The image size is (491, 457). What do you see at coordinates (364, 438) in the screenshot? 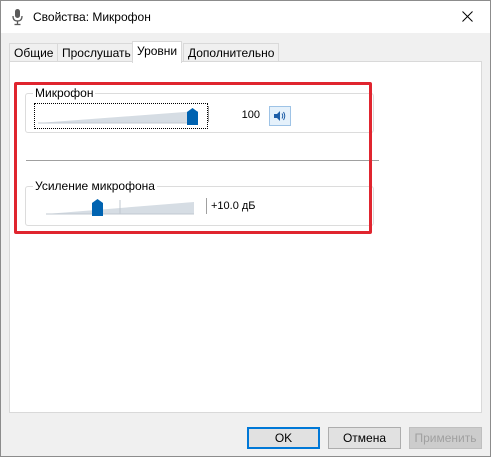
I see `cancel-button: Отмена` at bounding box center [364, 438].